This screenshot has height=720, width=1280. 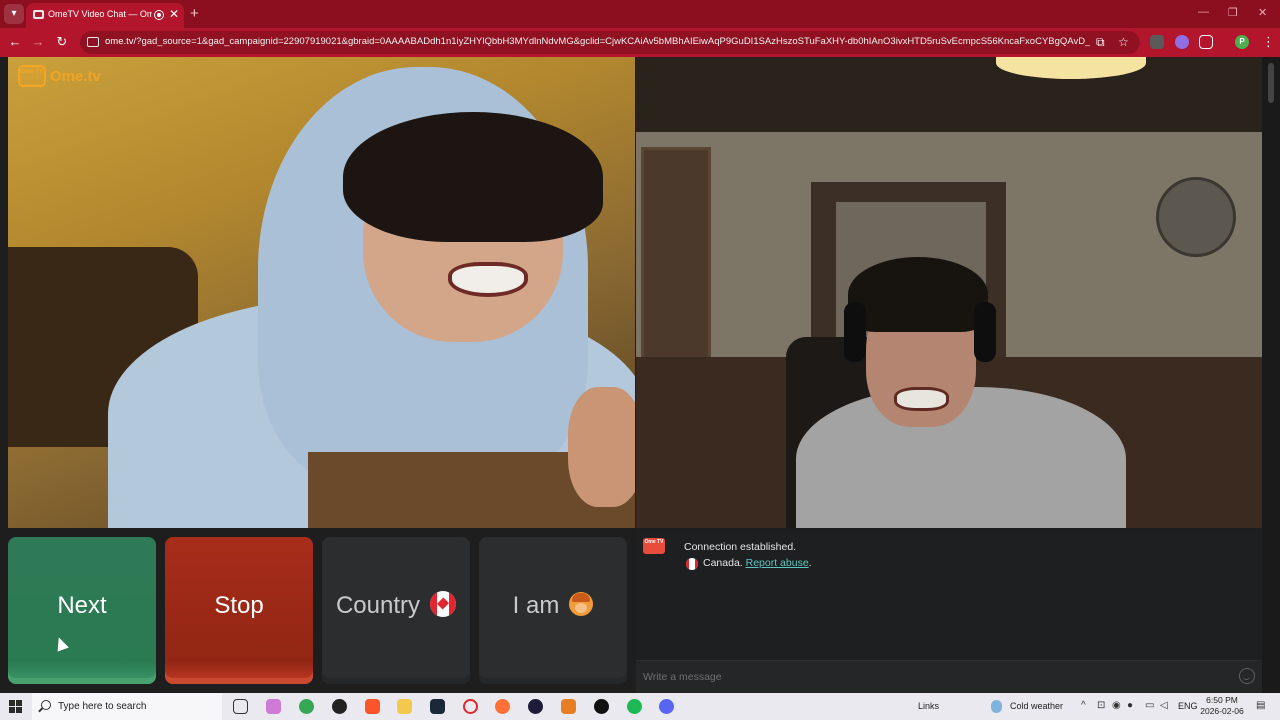 What do you see at coordinates (100, 14) in the screenshot?
I see `tab-title: OmeTV Video Chat — Ome` at bounding box center [100, 14].